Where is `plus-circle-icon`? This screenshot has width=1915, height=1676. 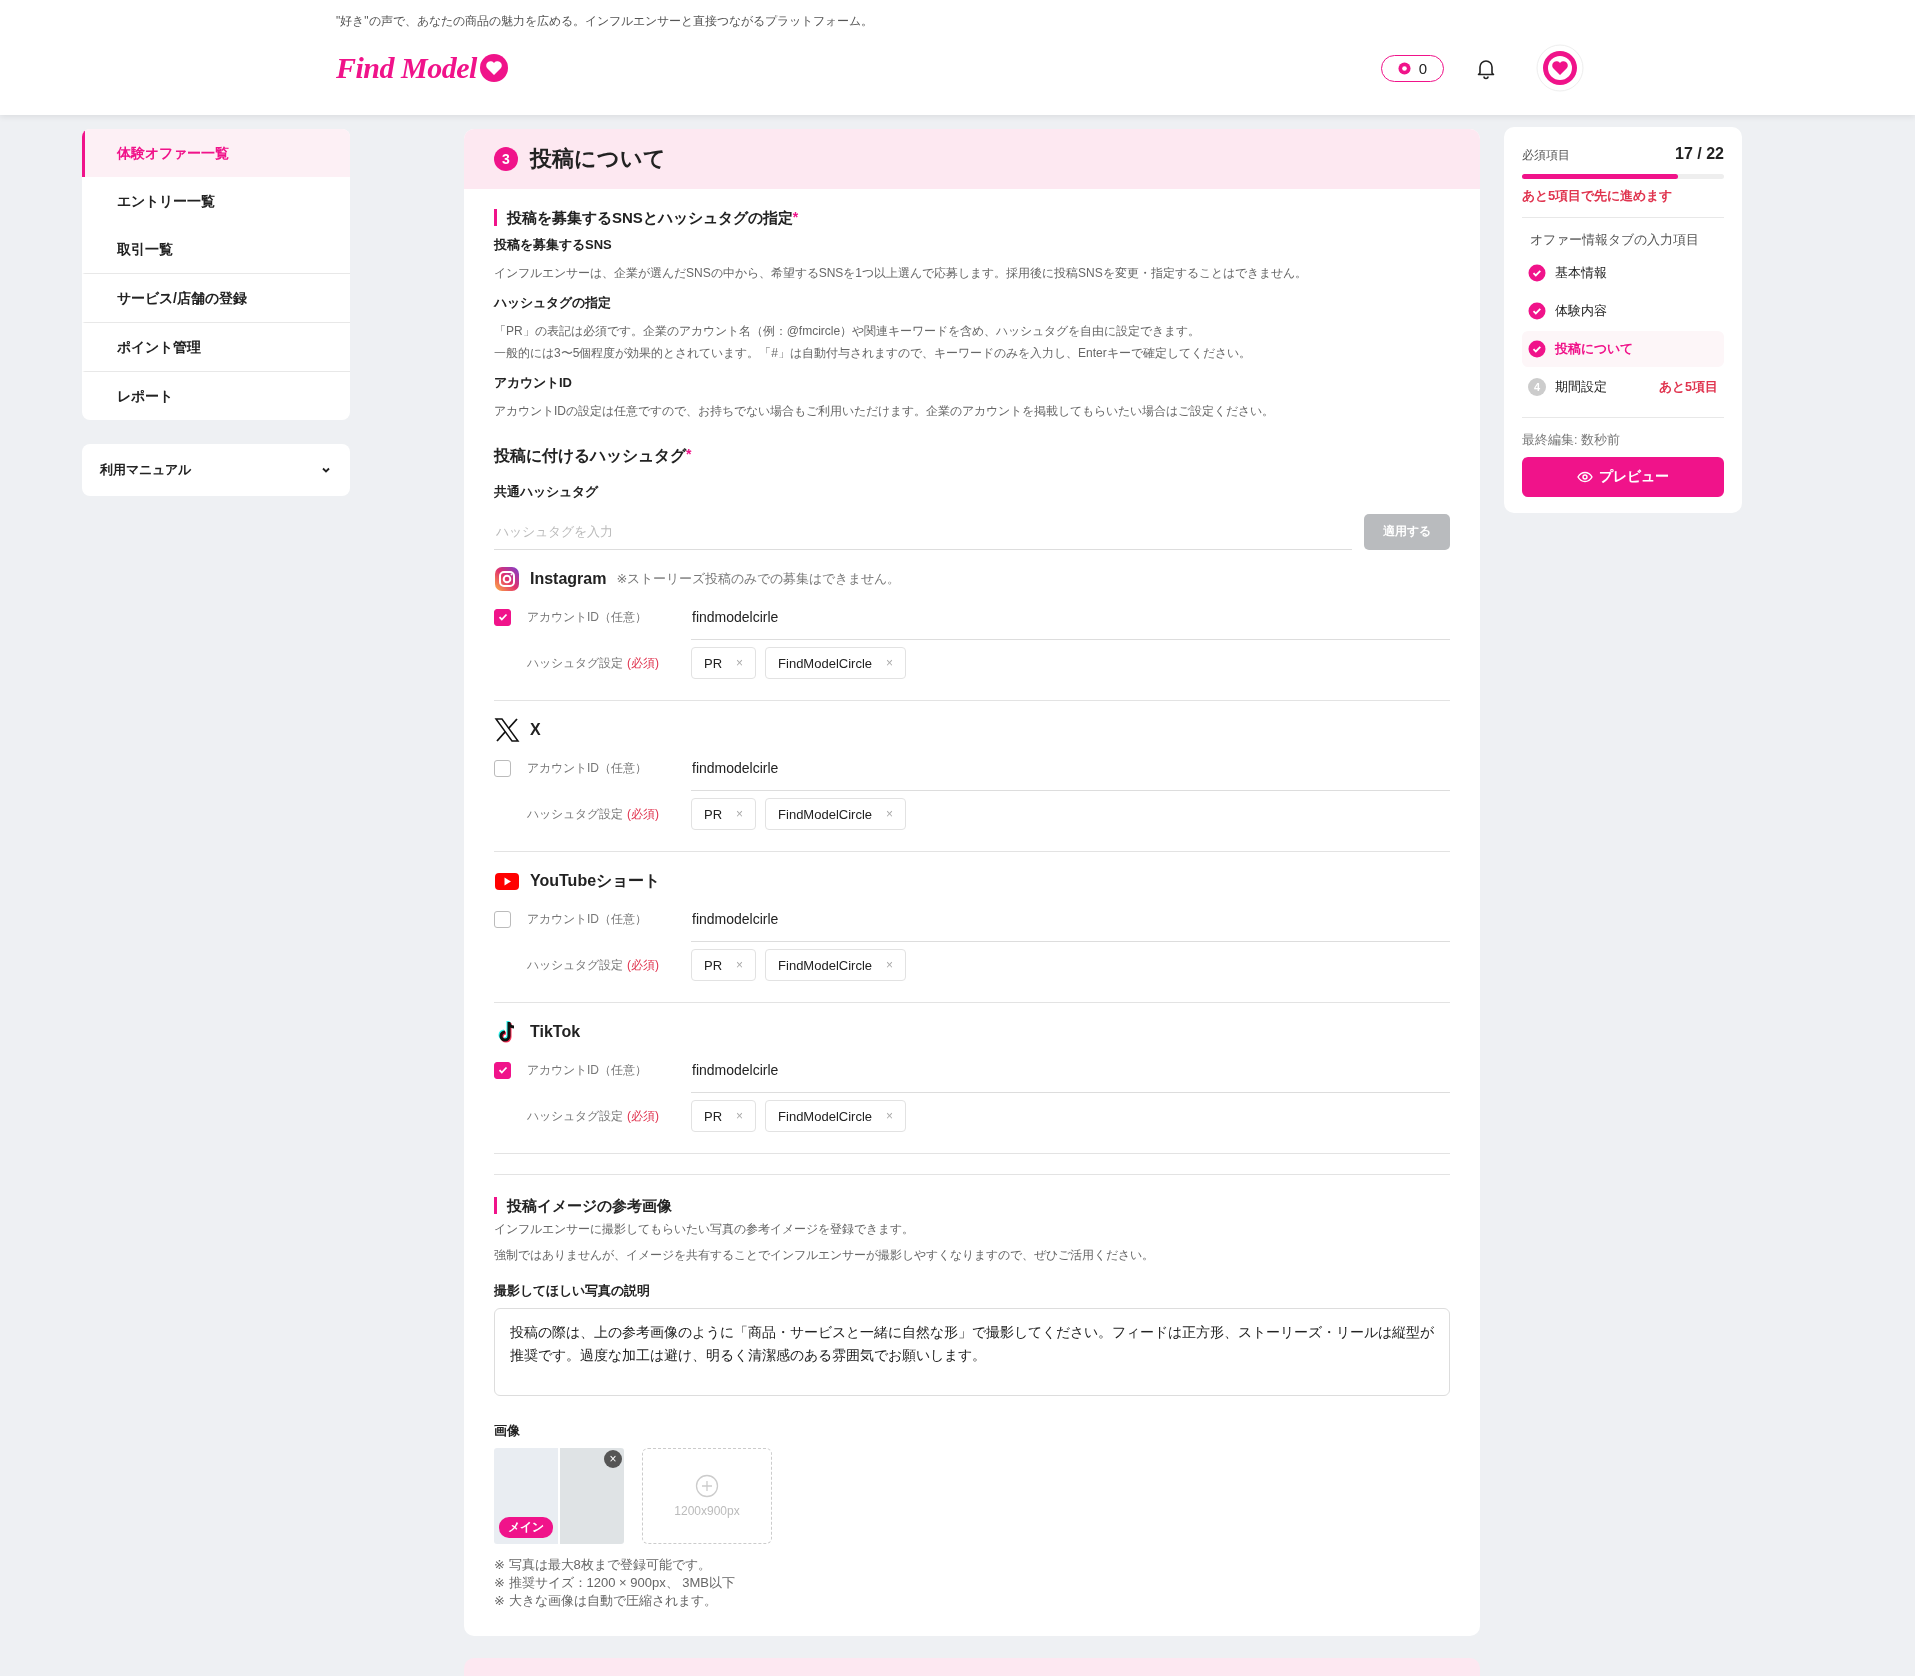 plus-circle-icon is located at coordinates (707, 1486).